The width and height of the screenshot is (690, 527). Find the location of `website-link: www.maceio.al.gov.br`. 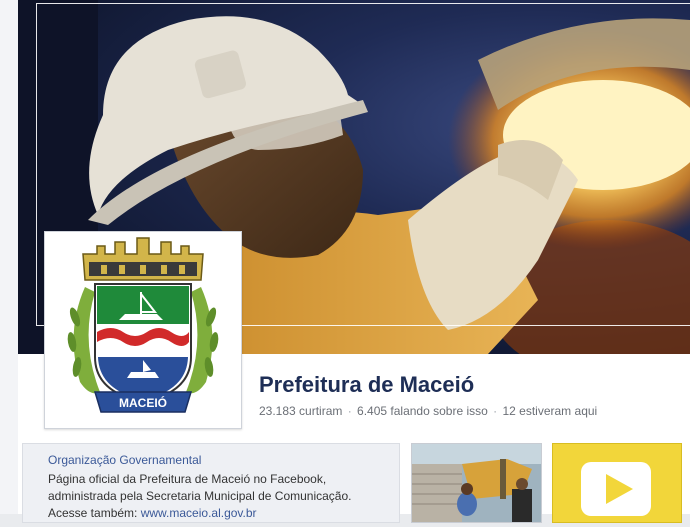

website-link: www.maceio.al.gov.br is located at coordinates (199, 513).